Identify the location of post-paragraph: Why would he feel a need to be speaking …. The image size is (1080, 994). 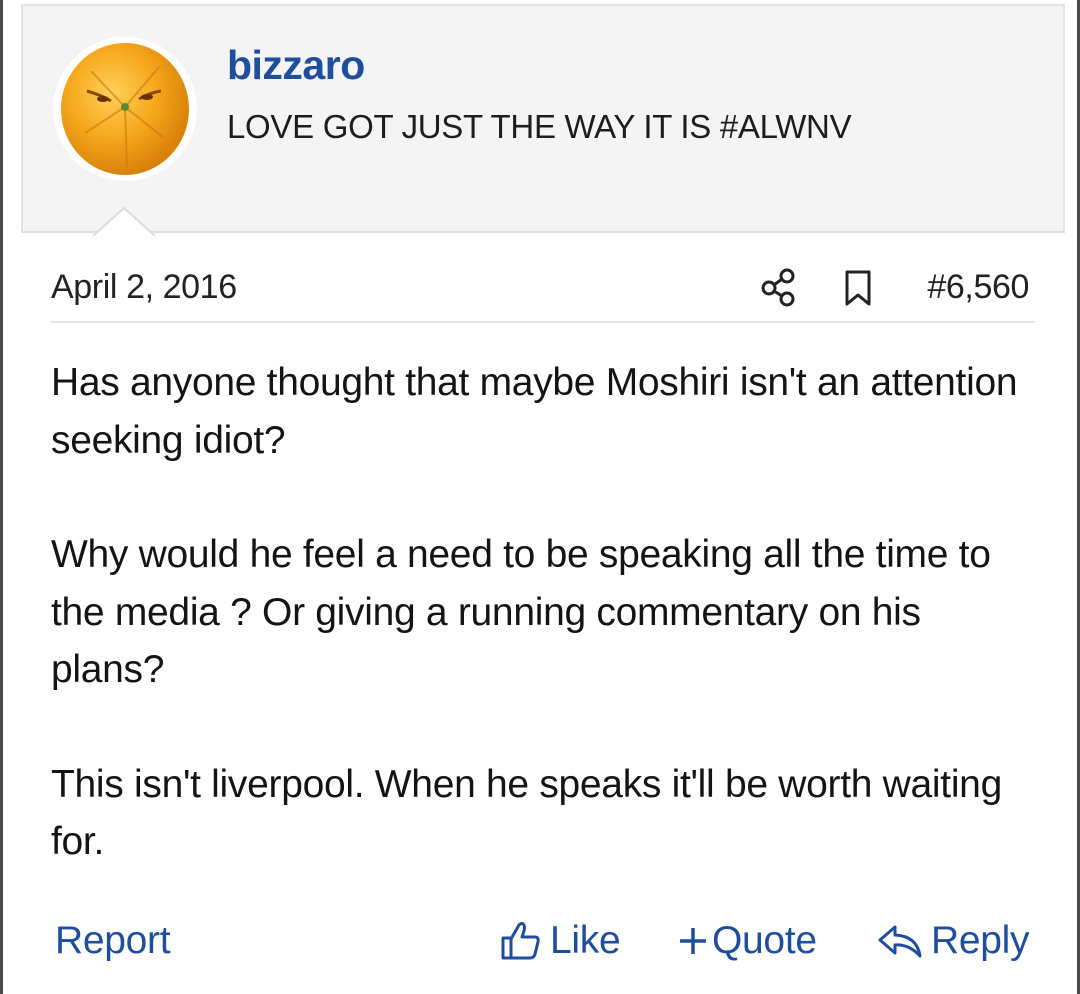
(521, 612).